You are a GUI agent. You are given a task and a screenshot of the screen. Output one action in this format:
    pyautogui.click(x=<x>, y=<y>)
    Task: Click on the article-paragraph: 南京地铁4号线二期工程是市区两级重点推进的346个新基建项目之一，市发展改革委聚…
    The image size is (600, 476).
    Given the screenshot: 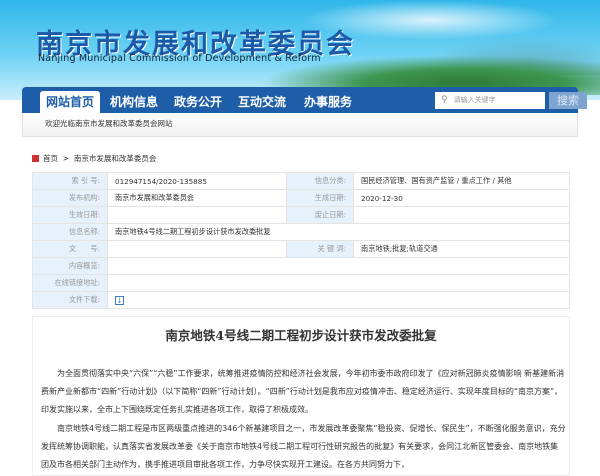 What is the action you would take?
    pyautogui.click(x=303, y=446)
    